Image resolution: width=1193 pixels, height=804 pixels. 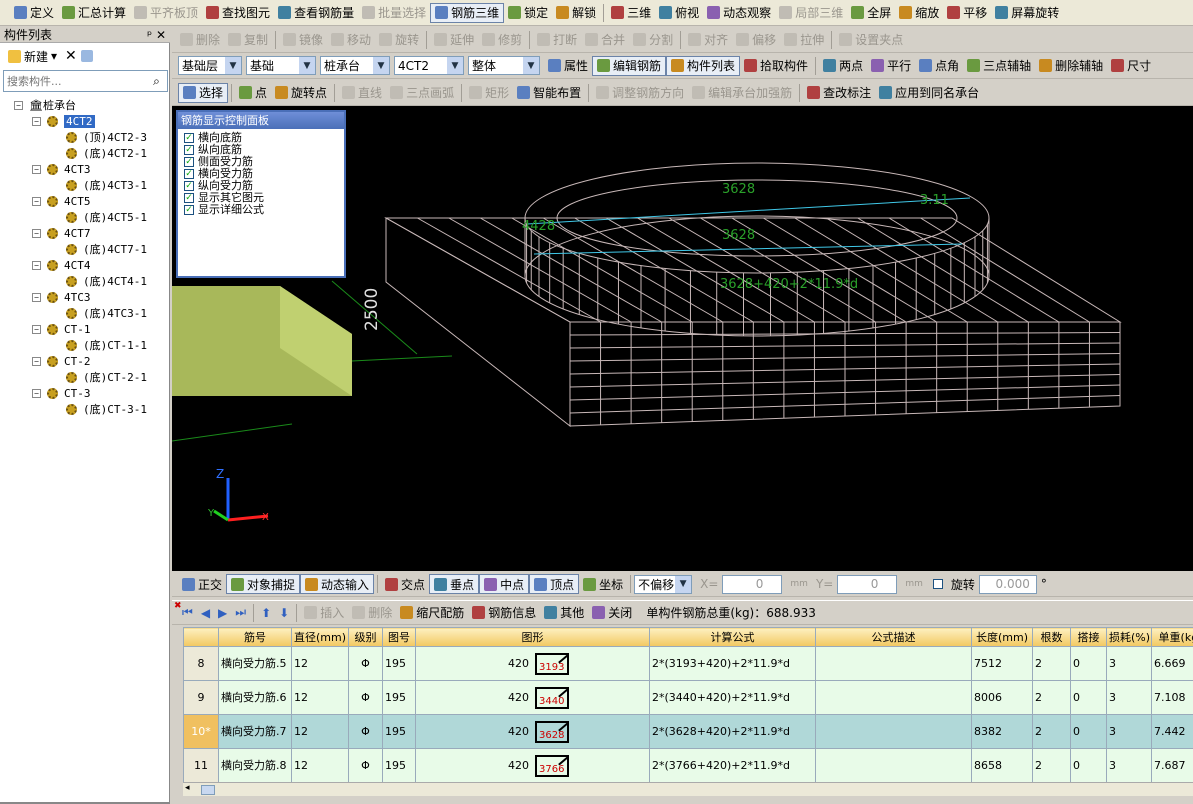 I want to click on prev-page-icon: ◀, so click(x=205, y=613).